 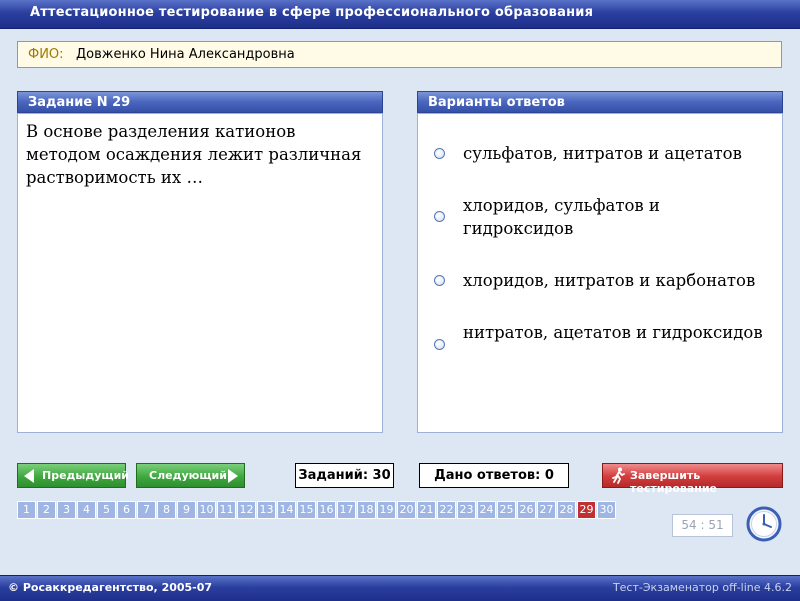 What do you see at coordinates (506, 510) in the screenshot?
I see `page-button-25: 25` at bounding box center [506, 510].